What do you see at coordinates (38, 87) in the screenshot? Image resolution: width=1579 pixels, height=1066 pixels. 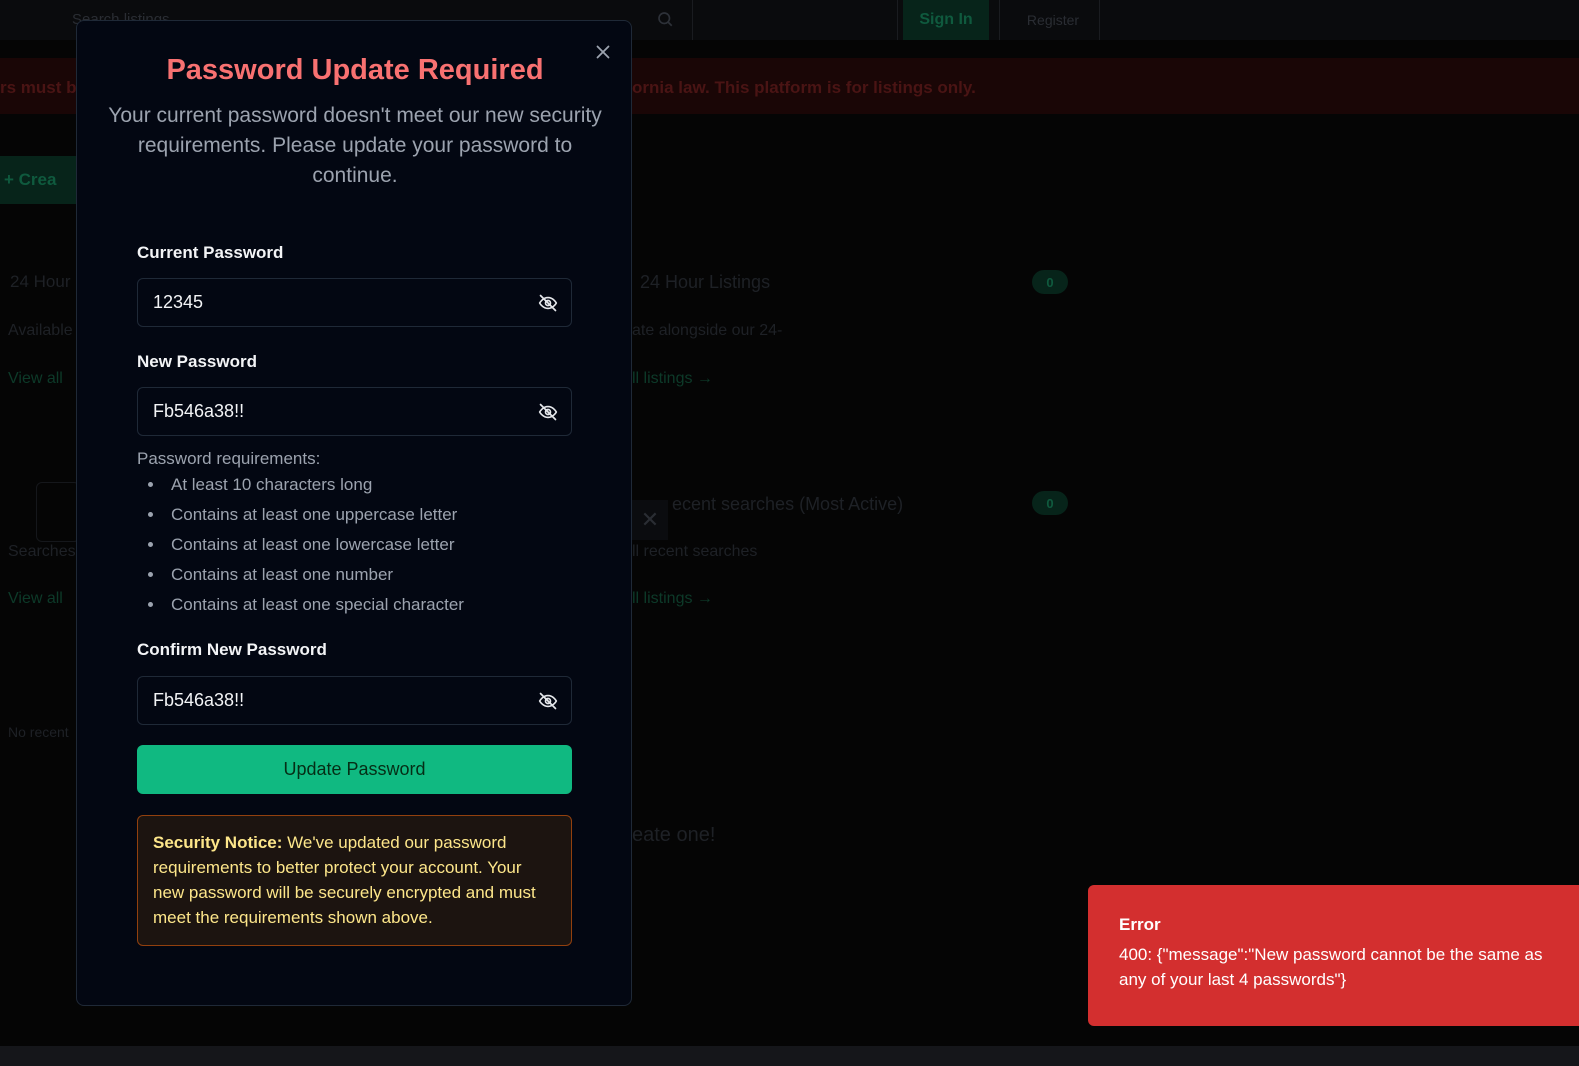 I see `banner-text-left: rs must b` at bounding box center [38, 87].